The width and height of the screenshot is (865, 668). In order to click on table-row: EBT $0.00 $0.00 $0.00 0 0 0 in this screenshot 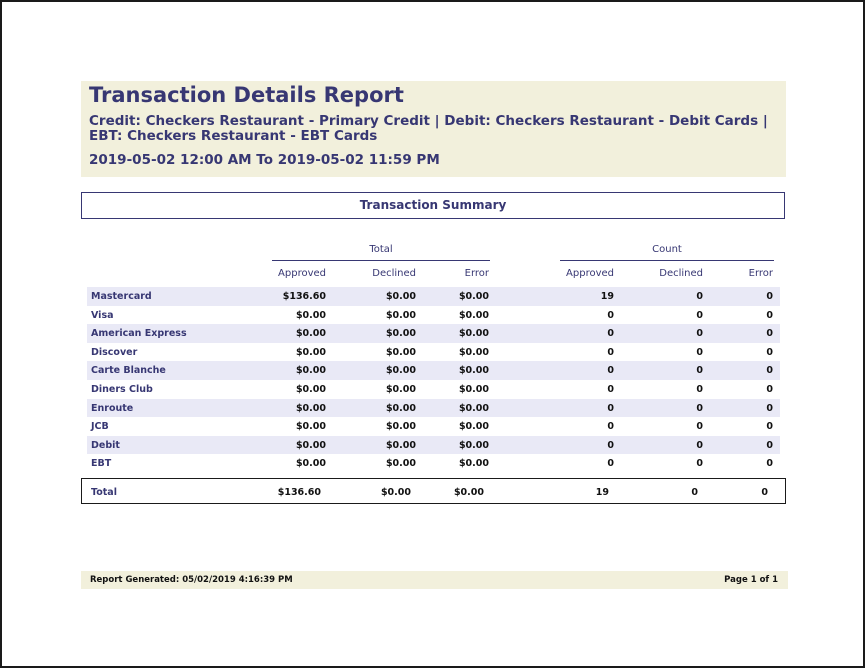, I will do `click(433, 463)`.